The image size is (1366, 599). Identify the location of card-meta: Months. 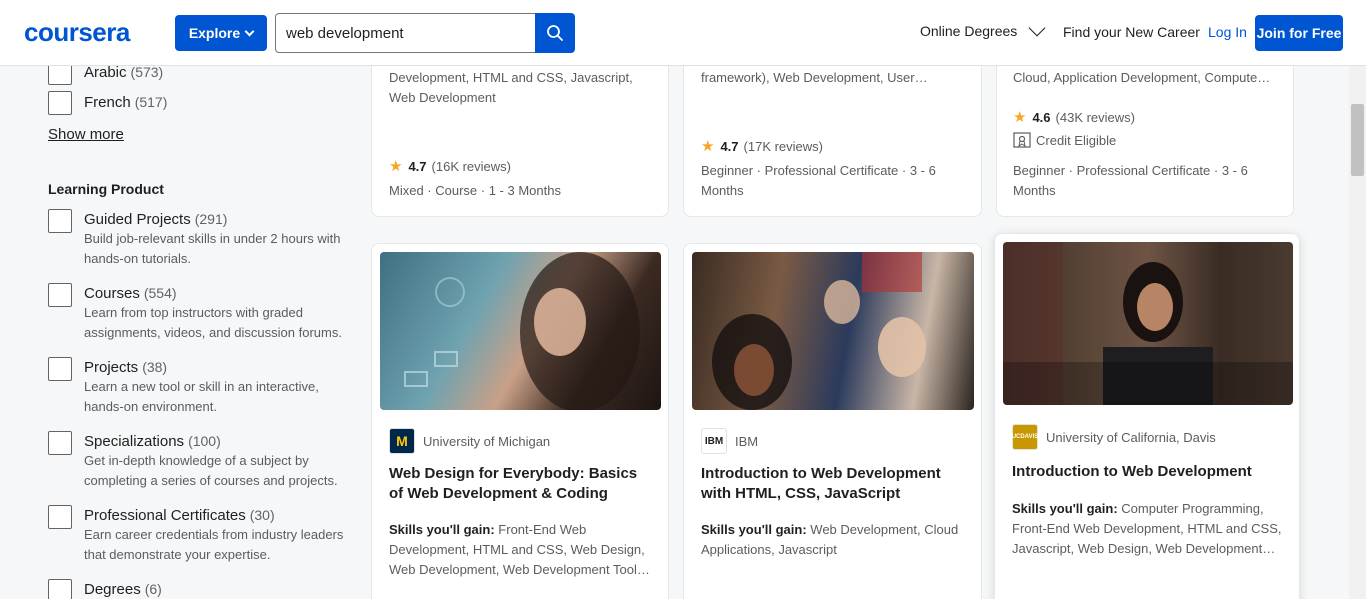
(722, 190).